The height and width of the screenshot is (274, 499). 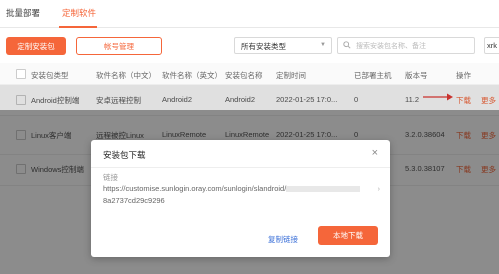 I want to click on select-all-checkbox, so click(x=21, y=74).